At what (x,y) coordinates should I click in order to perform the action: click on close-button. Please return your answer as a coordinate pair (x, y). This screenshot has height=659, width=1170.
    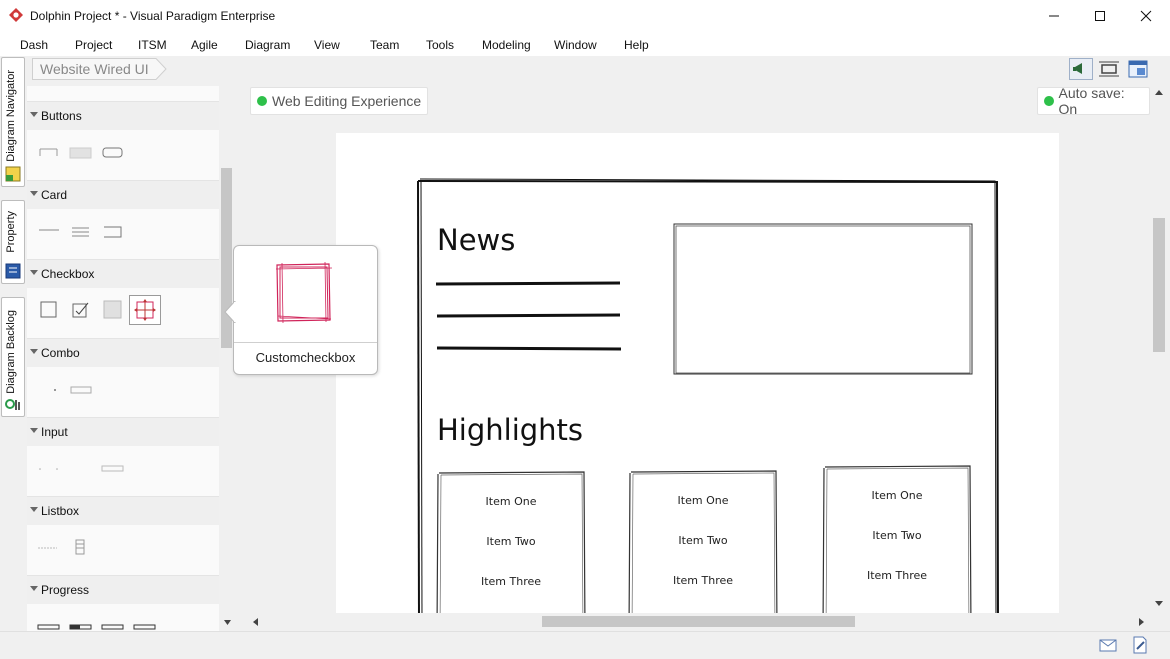
    Looking at the image, I should click on (1146, 16).